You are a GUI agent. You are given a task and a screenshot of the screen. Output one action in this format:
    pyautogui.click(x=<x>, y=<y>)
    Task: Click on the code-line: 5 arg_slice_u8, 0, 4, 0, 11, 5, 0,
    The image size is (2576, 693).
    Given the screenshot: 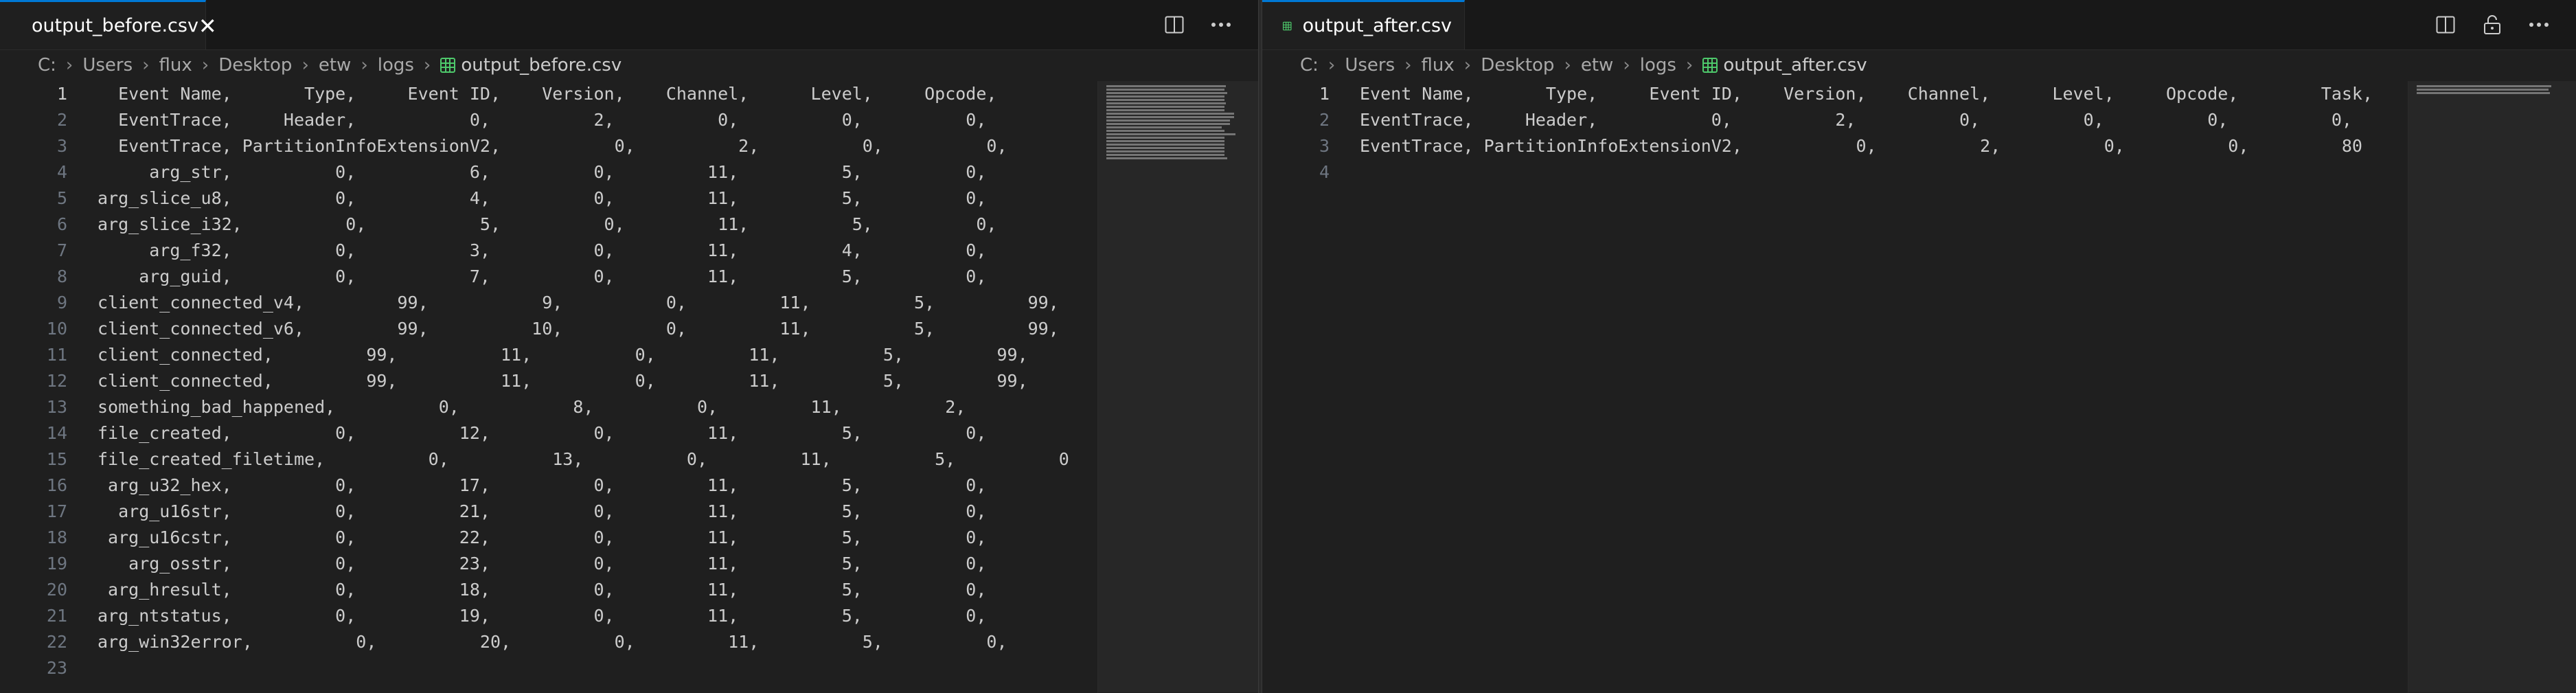 What is the action you would take?
    pyautogui.click(x=548, y=198)
    